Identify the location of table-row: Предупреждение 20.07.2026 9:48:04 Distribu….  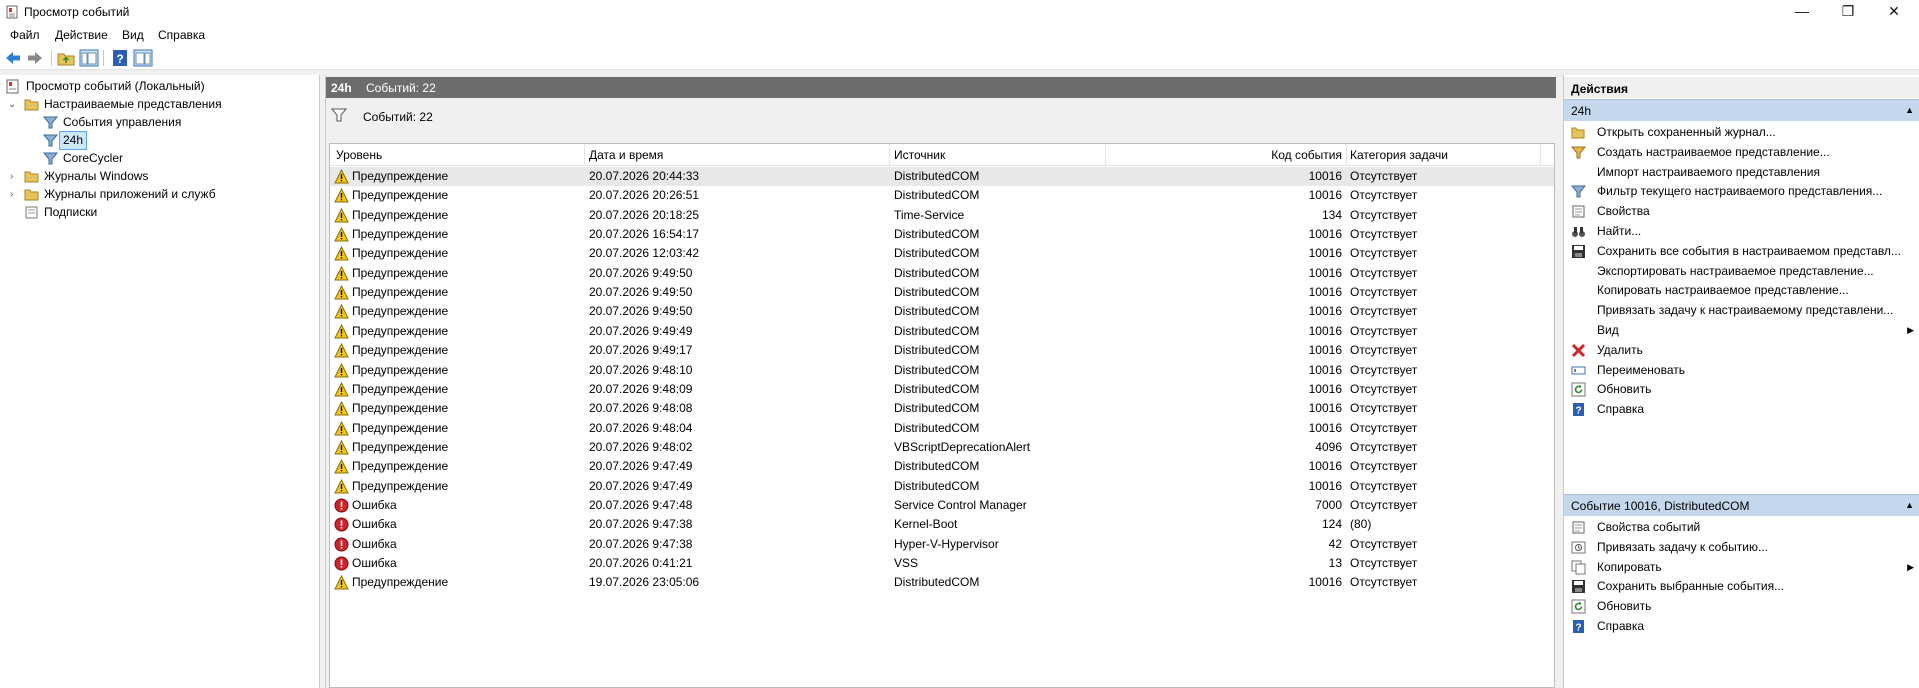
(942, 428).